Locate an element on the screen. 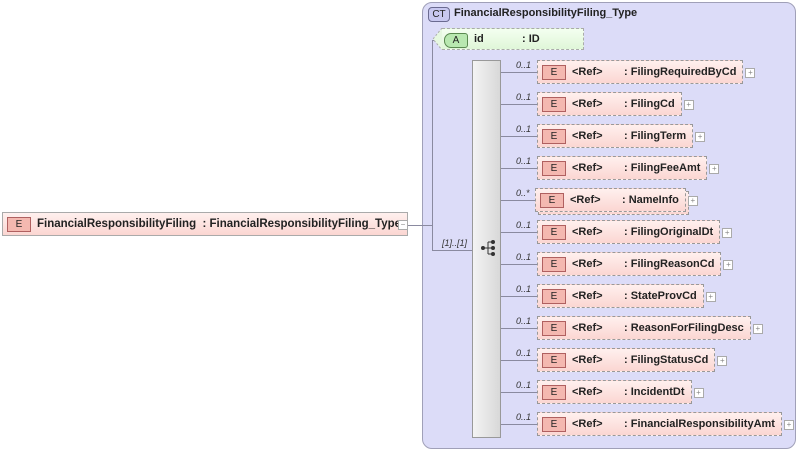  element-nameinfo: E <Ref> : NameInfo is located at coordinates (610, 200).